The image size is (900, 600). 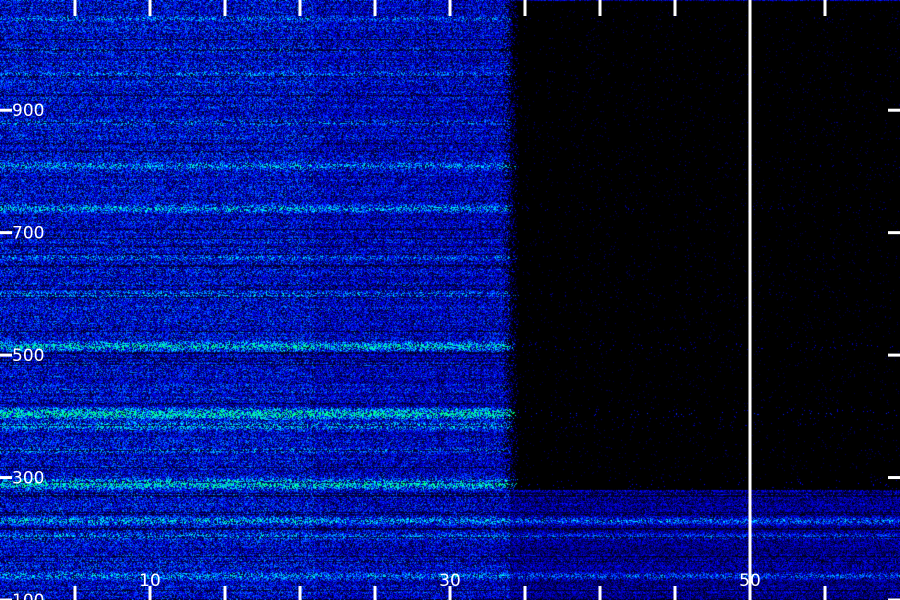 I want to click on y-tick-label: 700, so click(x=28, y=234).